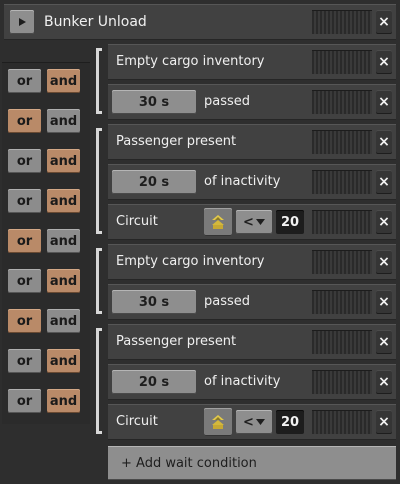 This screenshot has width=400, height=484. What do you see at coordinates (252, 463) in the screenshot?
I see `add-wait-condition-button: + Add wait condition` at bounding box center [252, 463].